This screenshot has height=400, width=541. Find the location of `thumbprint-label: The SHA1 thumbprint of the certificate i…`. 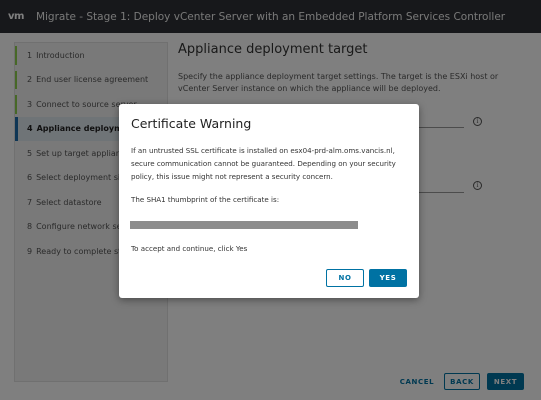

thumbprint-label: The SHA1 thumbprint of the certificate i… is located at coordinates (205, 199).